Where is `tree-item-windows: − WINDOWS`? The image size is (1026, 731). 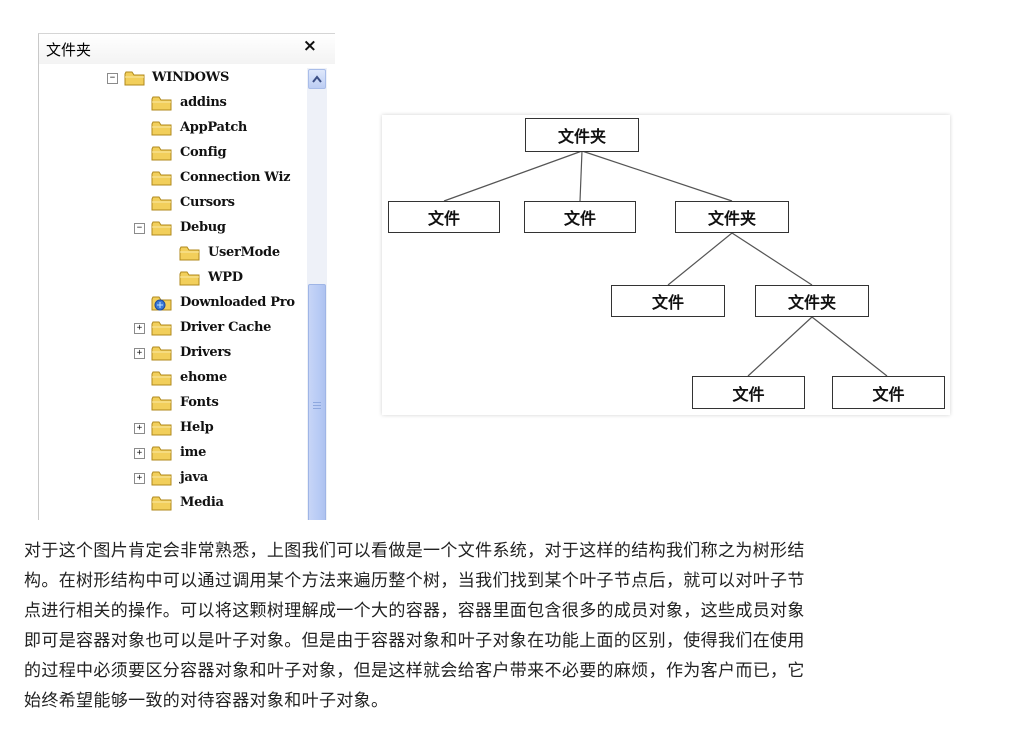 tree-item-windows: − WINDOWS is located at coordinates (173, 79).